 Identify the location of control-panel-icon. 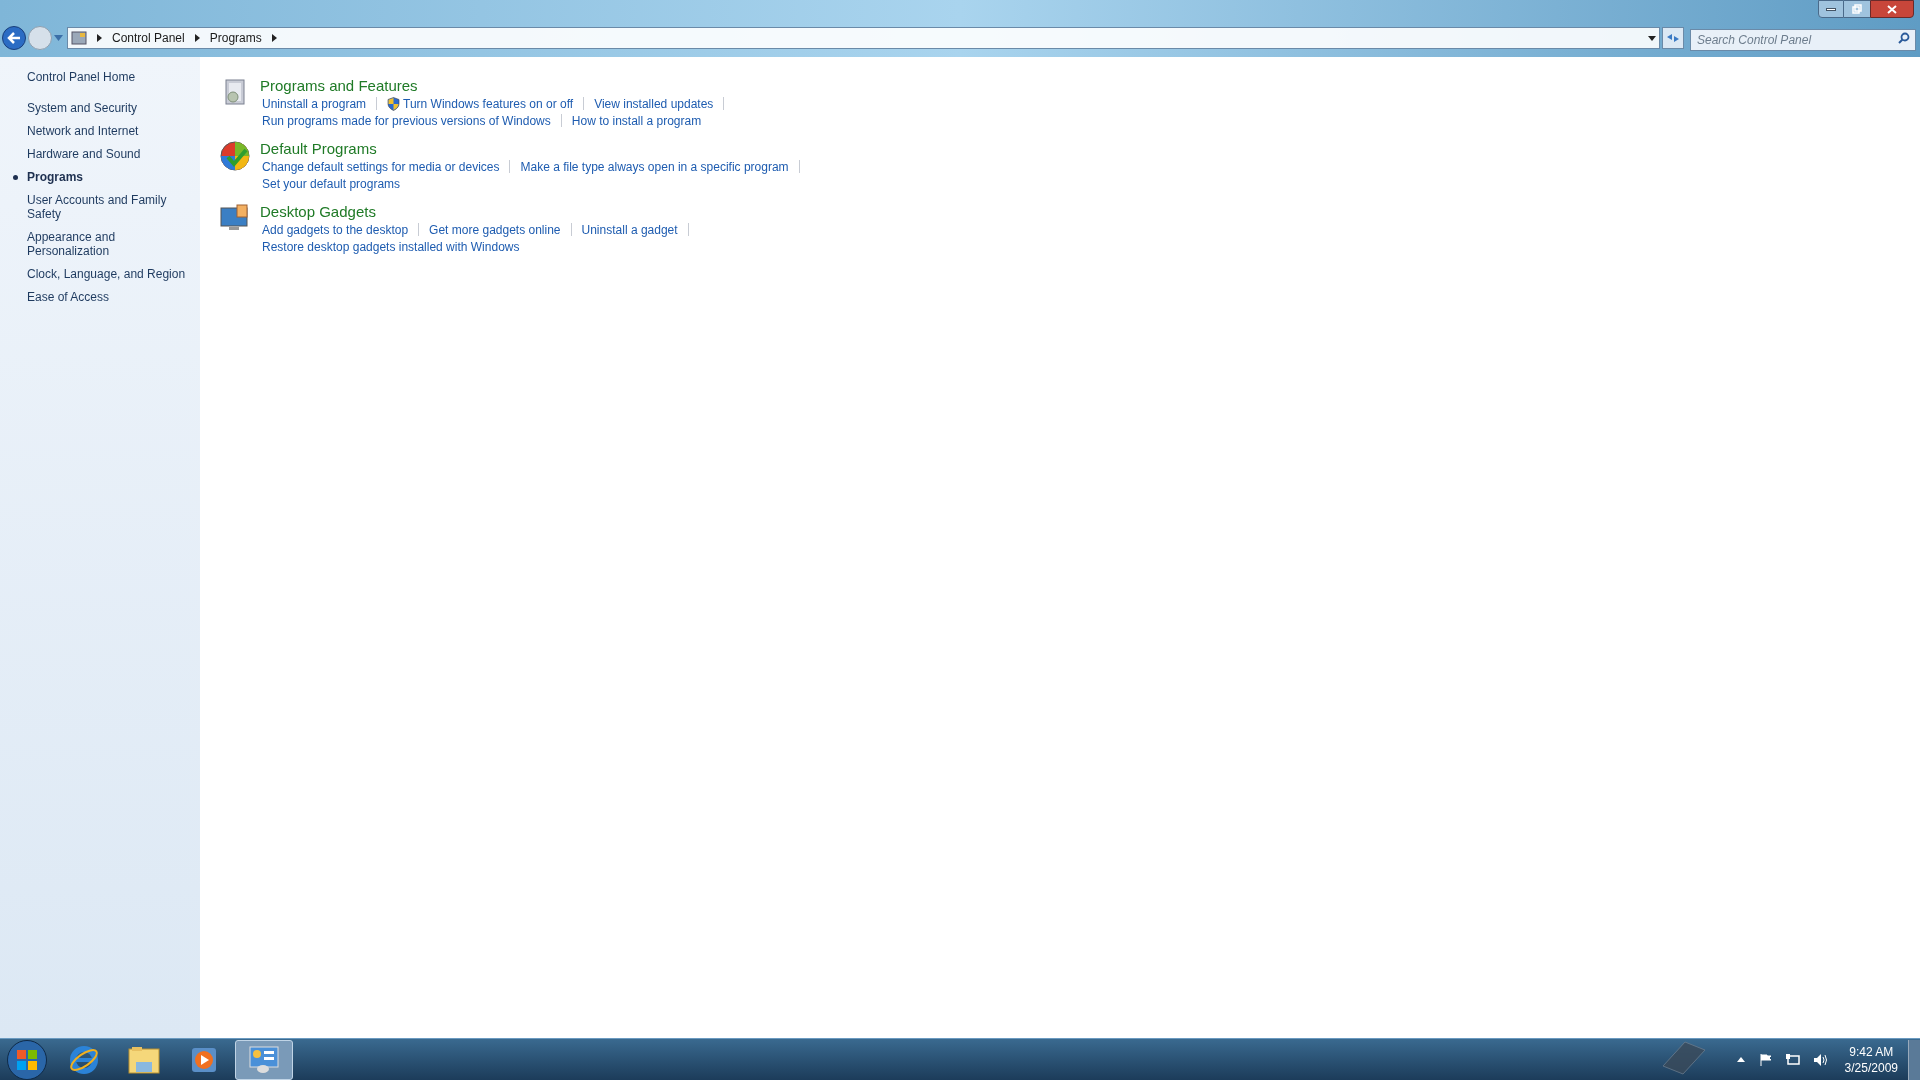
(264, 1059).